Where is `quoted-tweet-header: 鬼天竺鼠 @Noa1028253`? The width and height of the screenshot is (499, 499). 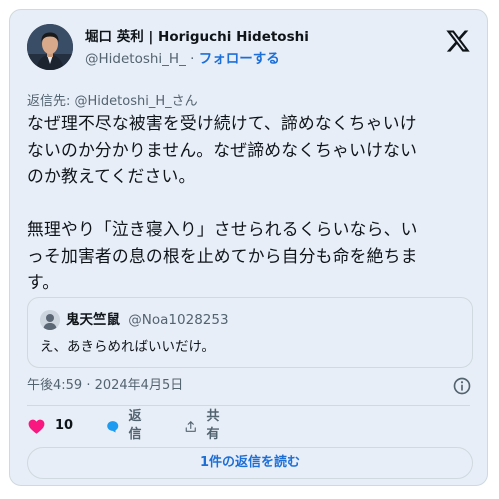
quoted-tweet-header: 鬼天竺鼠 @Noa1028253 is located at coordinates (147, 320).